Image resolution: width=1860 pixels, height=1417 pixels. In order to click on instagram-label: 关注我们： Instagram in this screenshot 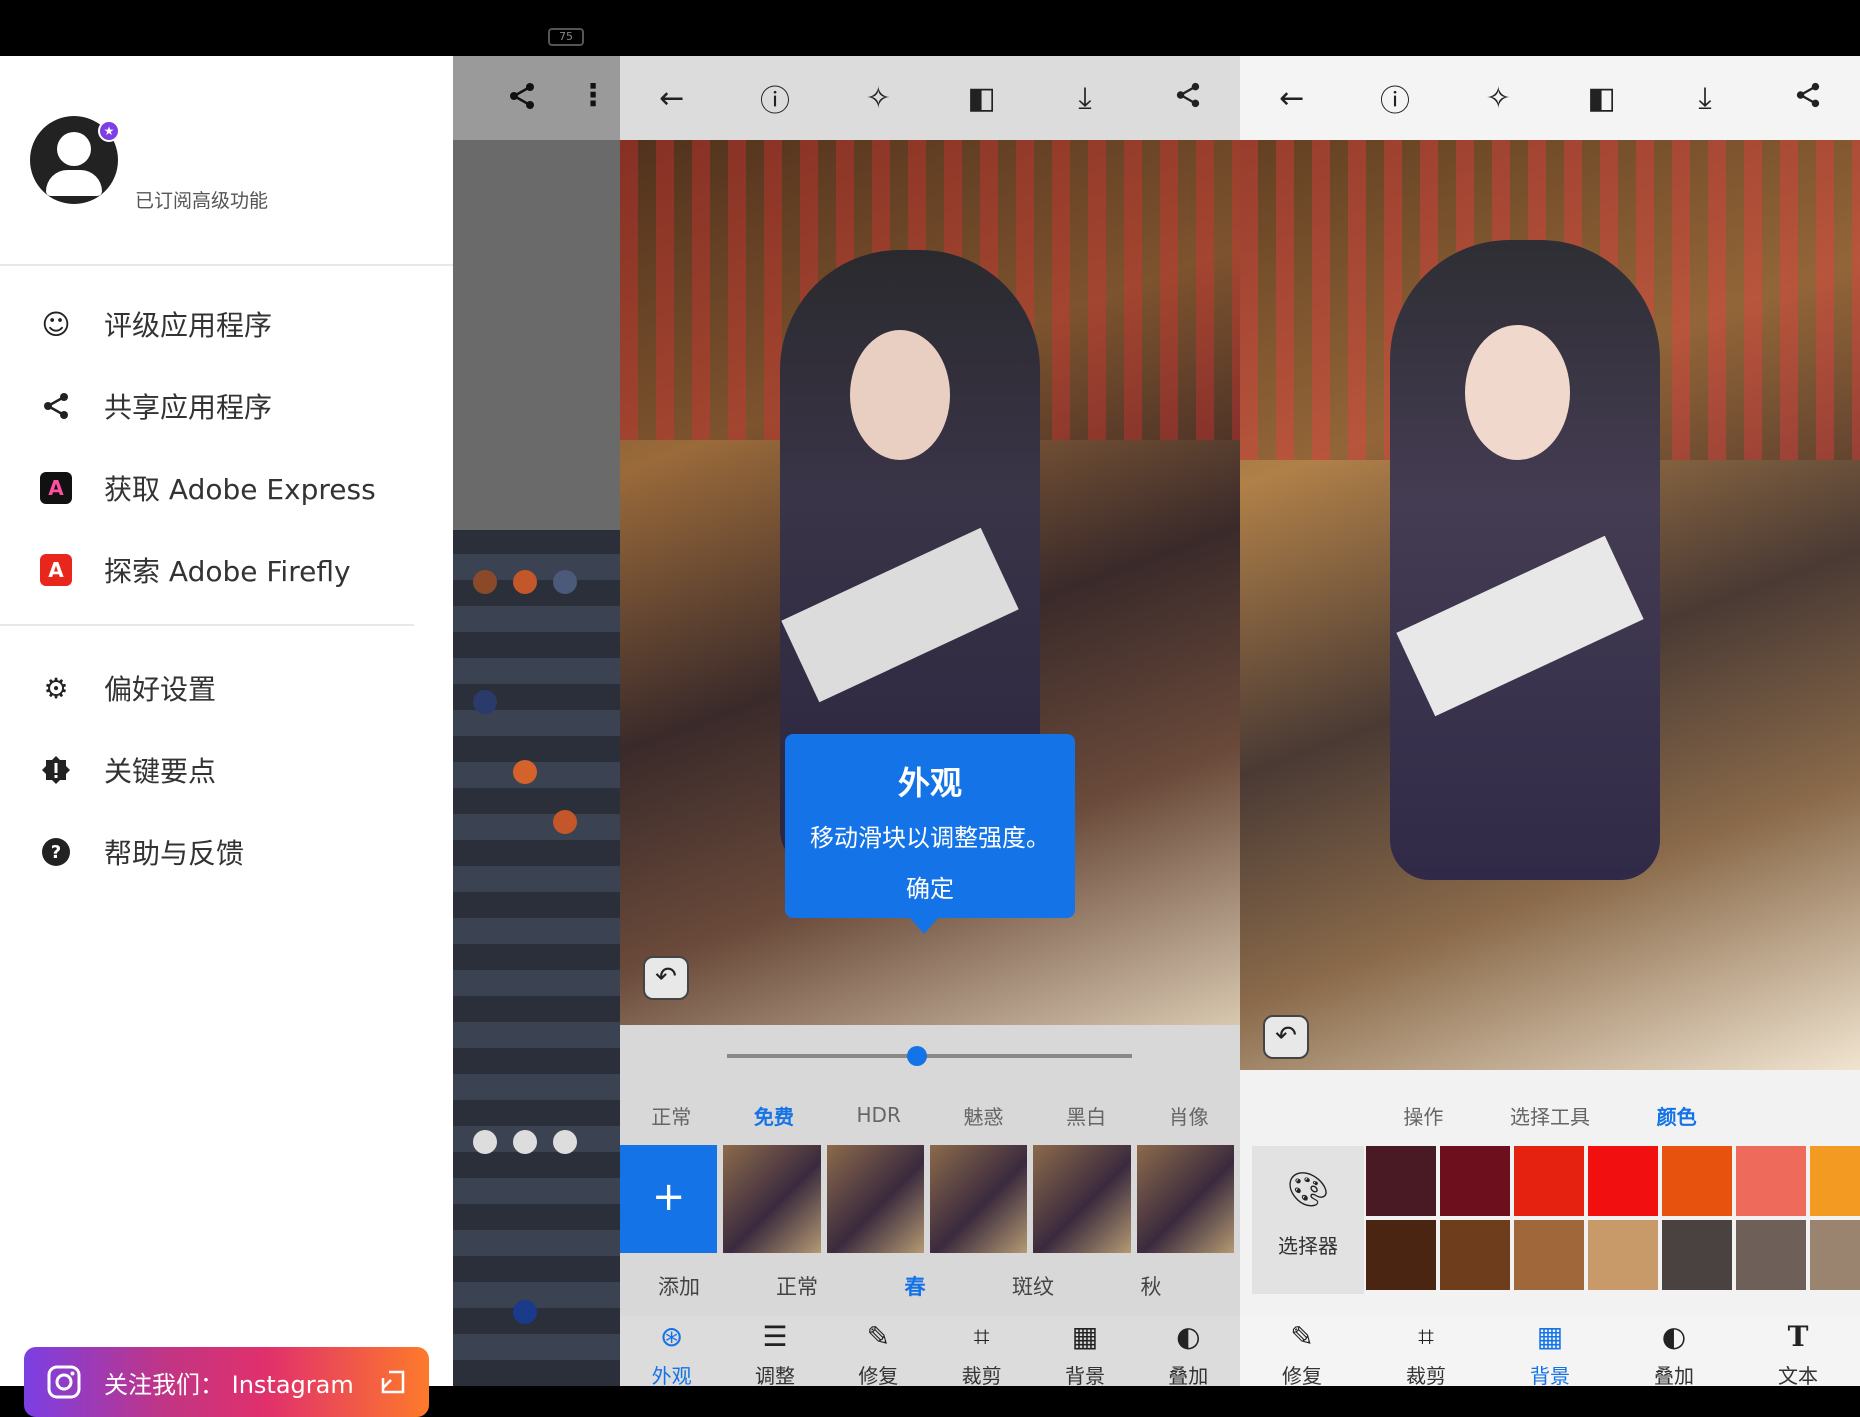, I will do `click(229, 1384)`.